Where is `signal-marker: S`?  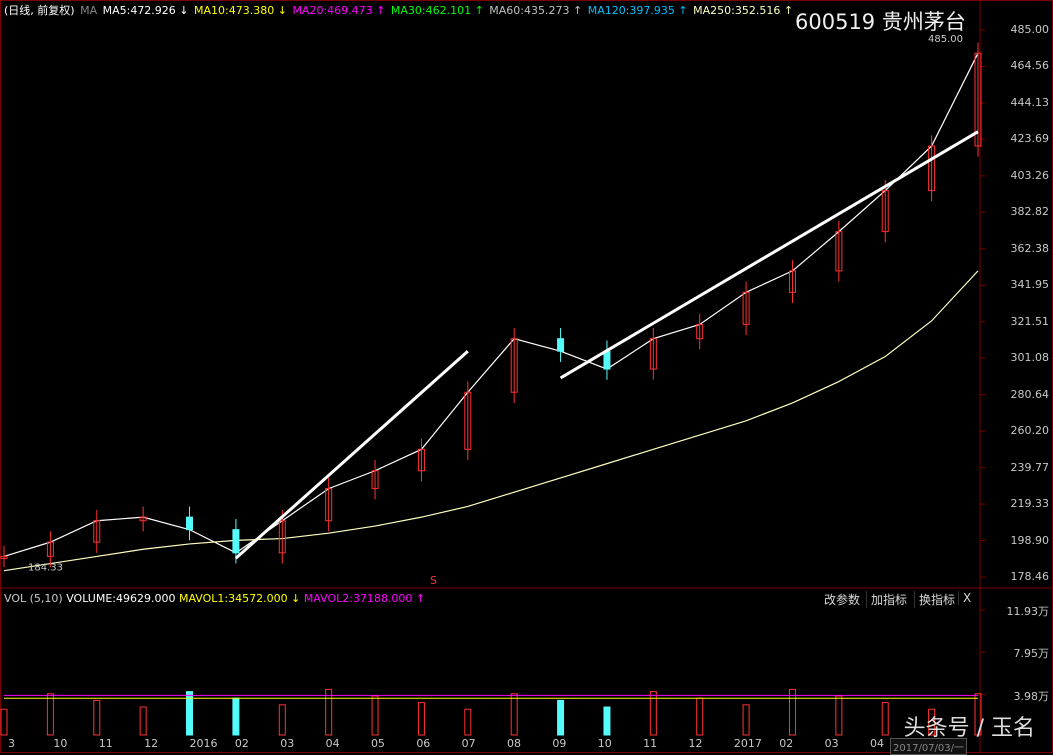
signal-marker: S is located at coordinates (433, 580).